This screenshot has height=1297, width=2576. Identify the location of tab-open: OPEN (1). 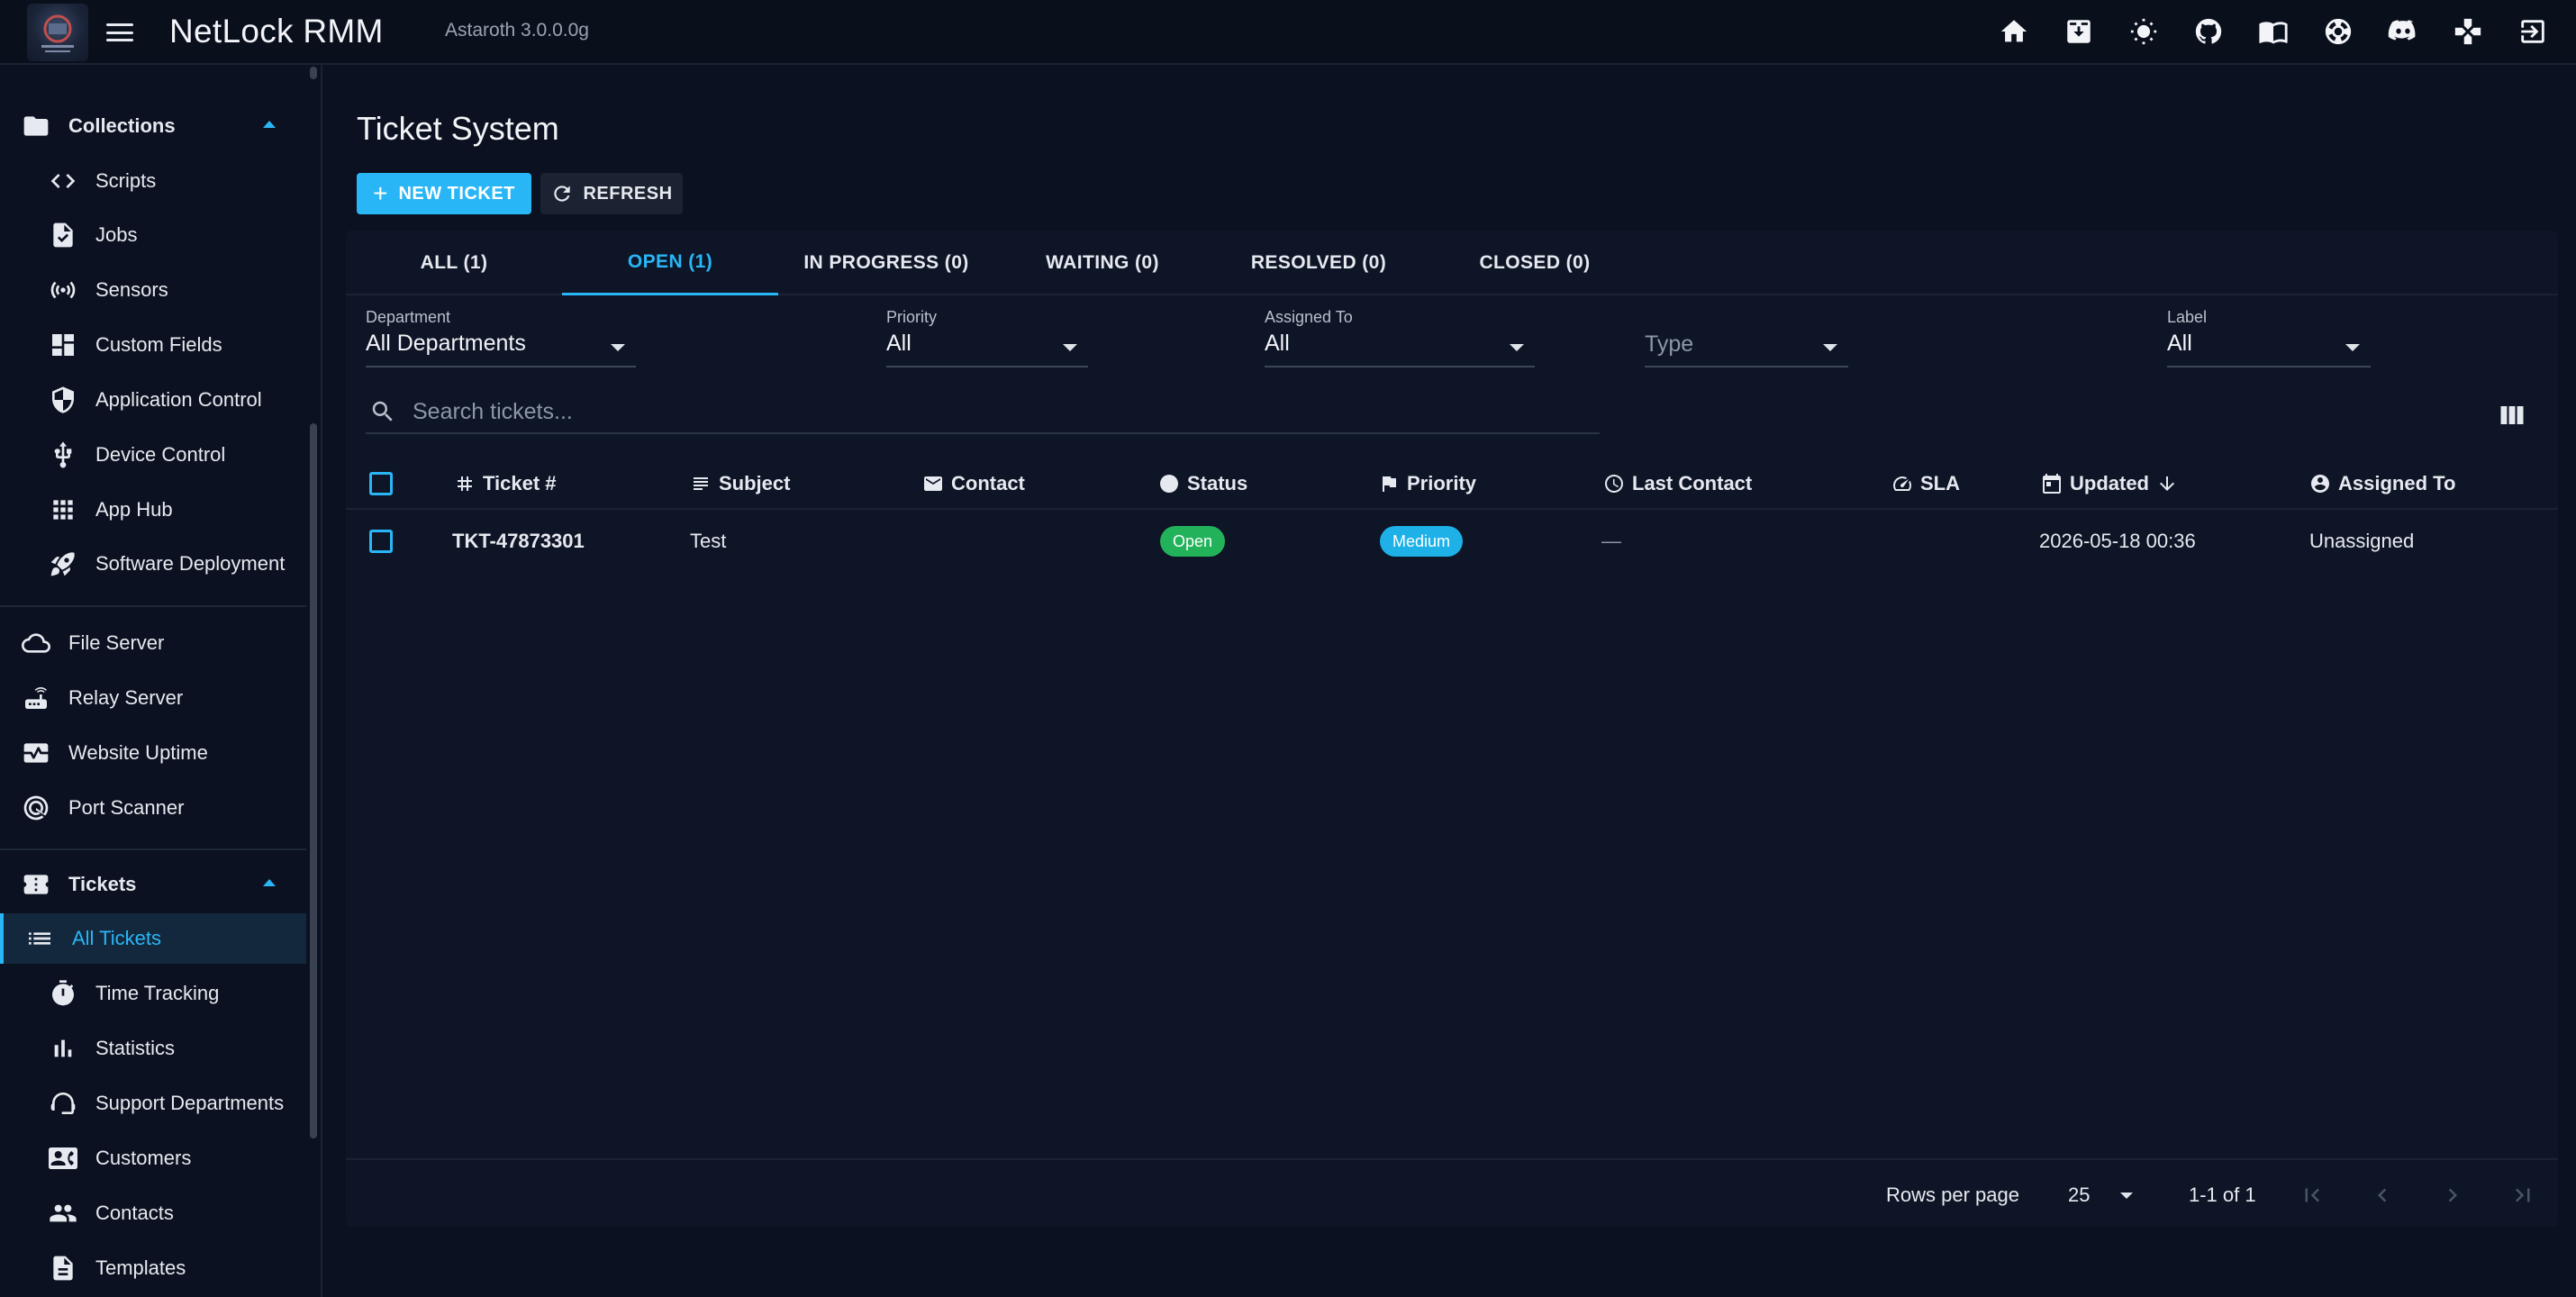
(670, 263).